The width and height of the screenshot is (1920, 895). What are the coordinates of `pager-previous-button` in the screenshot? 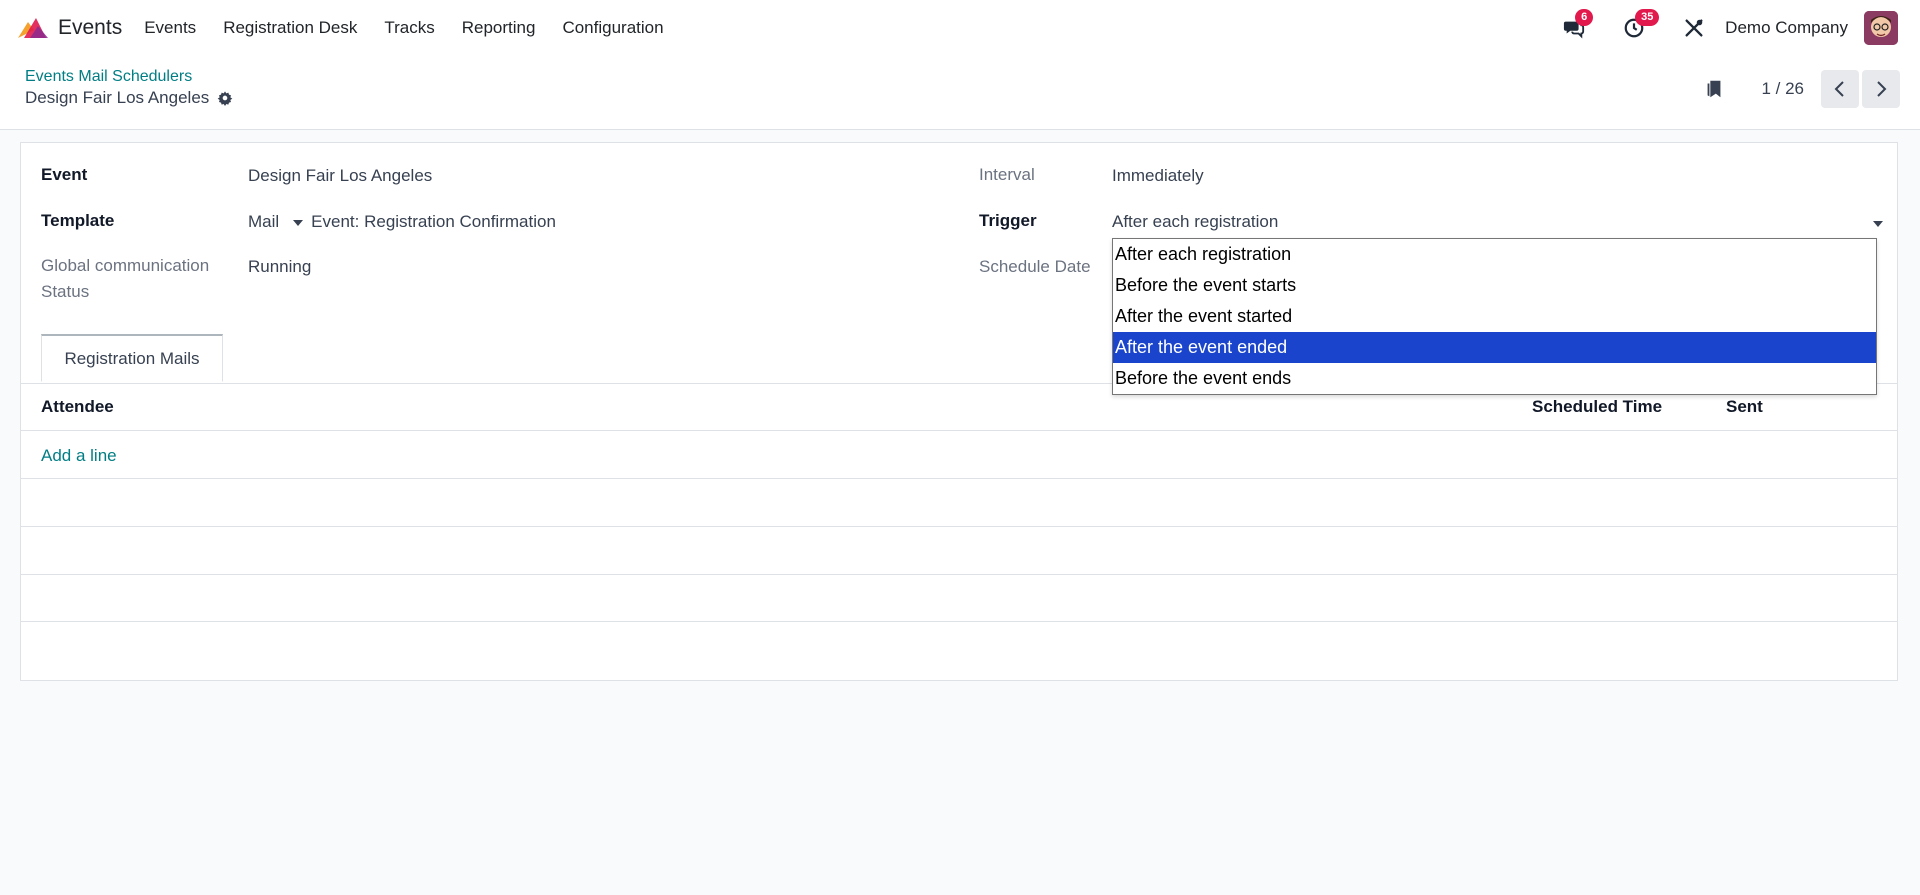 It's located at (1840, 89).